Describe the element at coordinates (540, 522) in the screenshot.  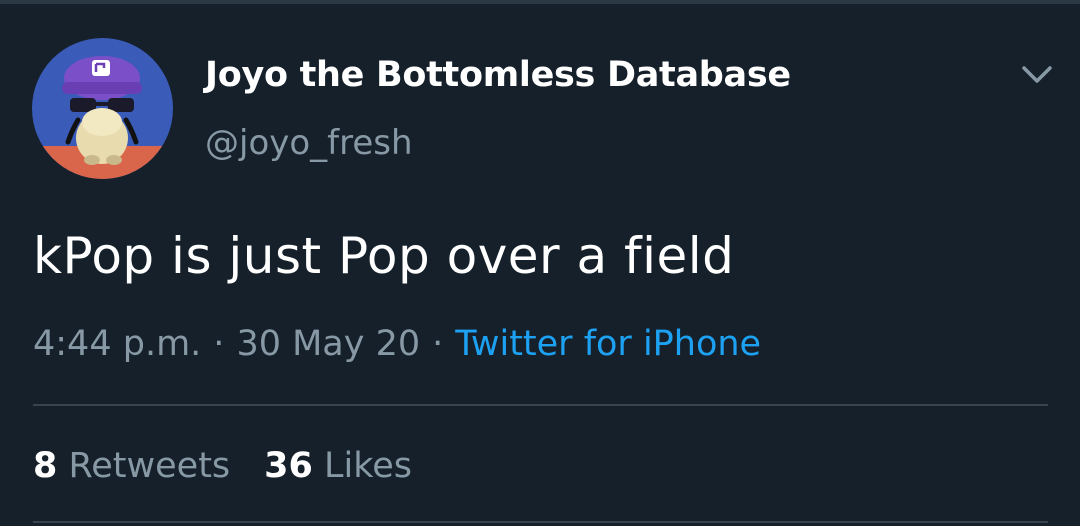
I see `bottom-divider` at that location.